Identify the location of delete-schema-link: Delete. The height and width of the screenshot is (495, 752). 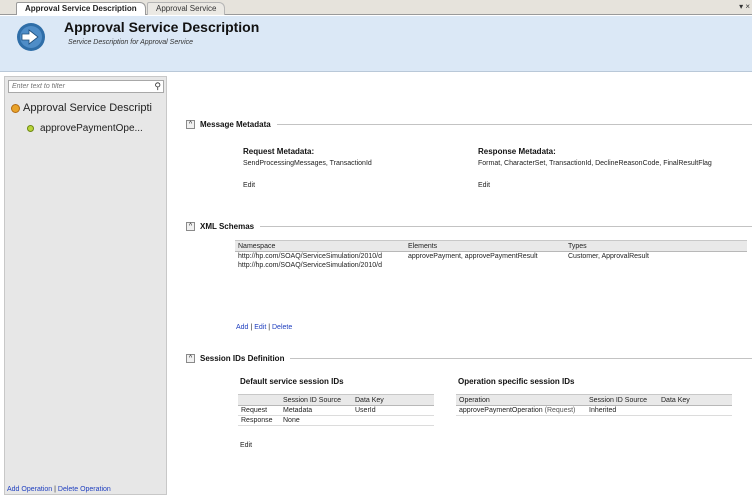
(282, 327).